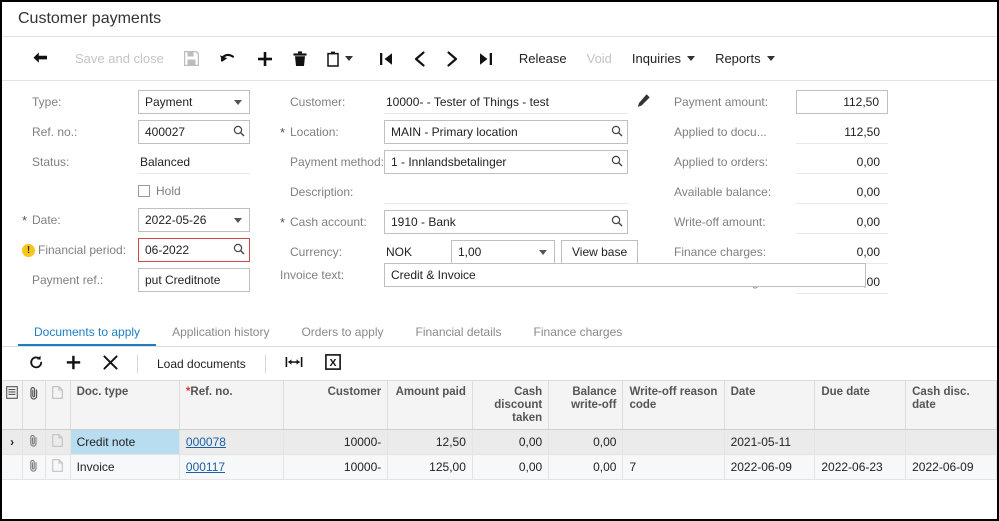 This screenshot has width=999, height=521. What do you see at coordinates (294, 364) in the screenshot?
I see `fit-columns-button` at bounding box center [294, 364].